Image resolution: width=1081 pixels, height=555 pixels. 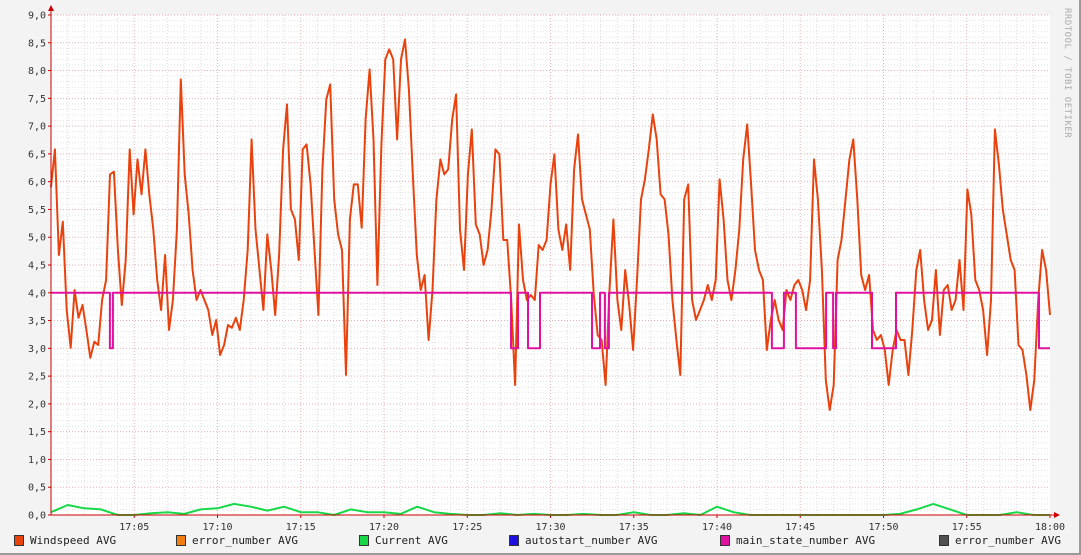 What do you see at coordinates (51, 8) in the screenshot?
I see `y-axis-arrow-icon` at bounding box center [51, 8].